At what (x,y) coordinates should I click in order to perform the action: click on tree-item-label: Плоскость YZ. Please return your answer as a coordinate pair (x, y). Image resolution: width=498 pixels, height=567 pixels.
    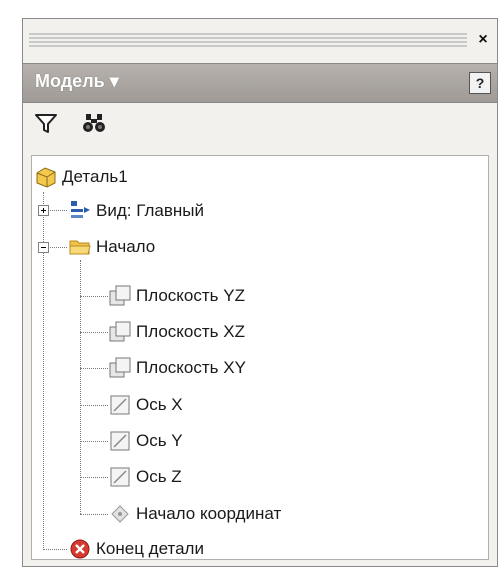
    Looking at the image, I should click on (190, 295).